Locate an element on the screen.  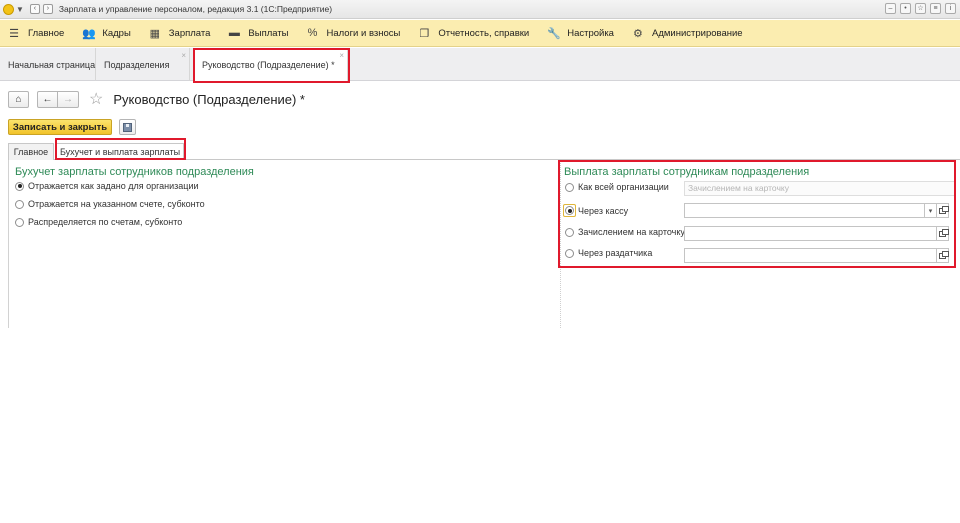
highlight-frame-tab is located at coordinates (271, 65).